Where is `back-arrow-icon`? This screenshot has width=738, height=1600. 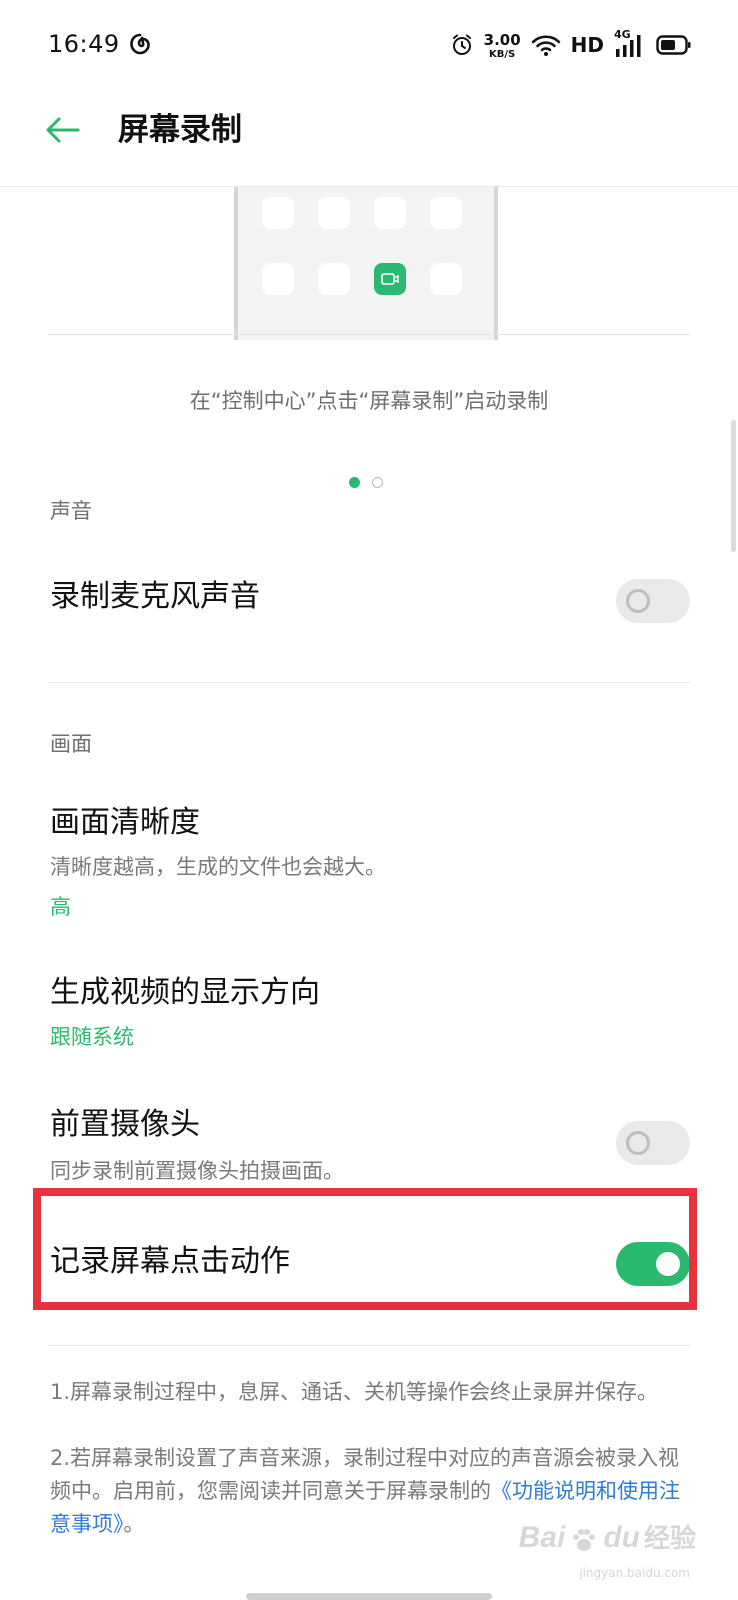 back-arrow-icon is located at coordinates (62, 130).